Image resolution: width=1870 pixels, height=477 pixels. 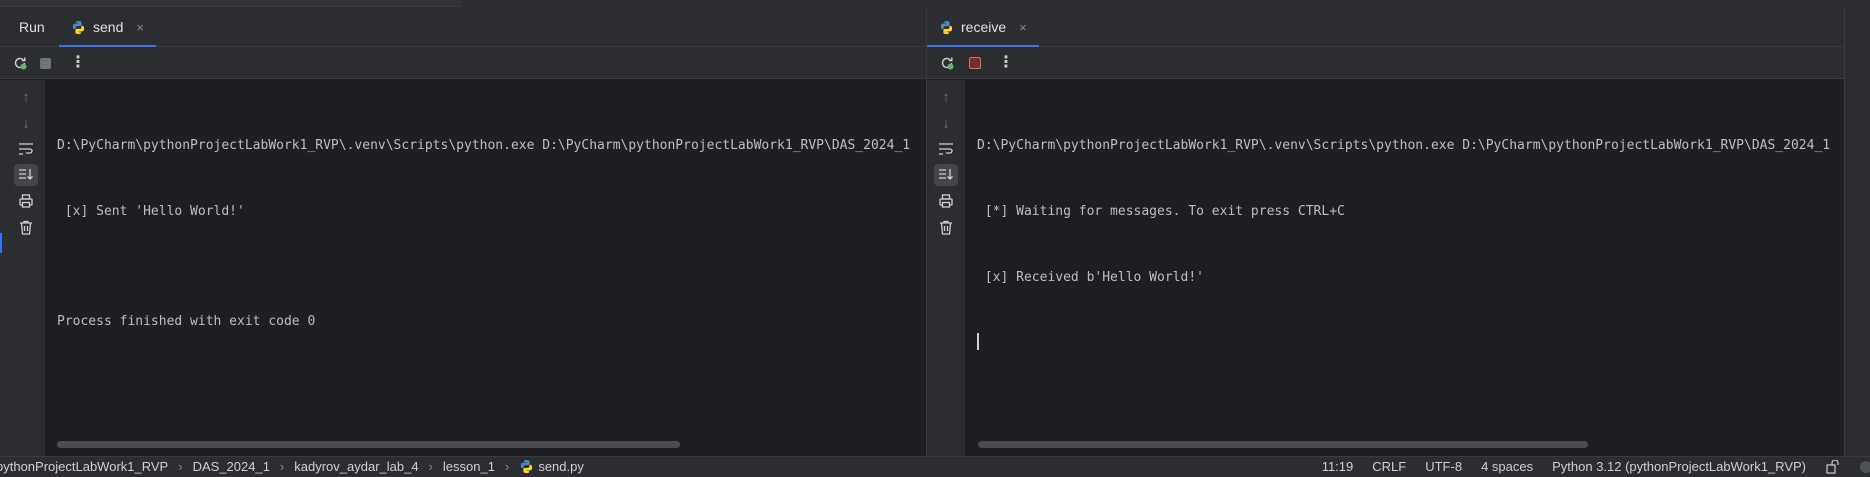 What do you see at coordinates (561, 466) in the screenshot?
I see `breadcrumb-file-label: send.py` at bounding box center [561, 466].